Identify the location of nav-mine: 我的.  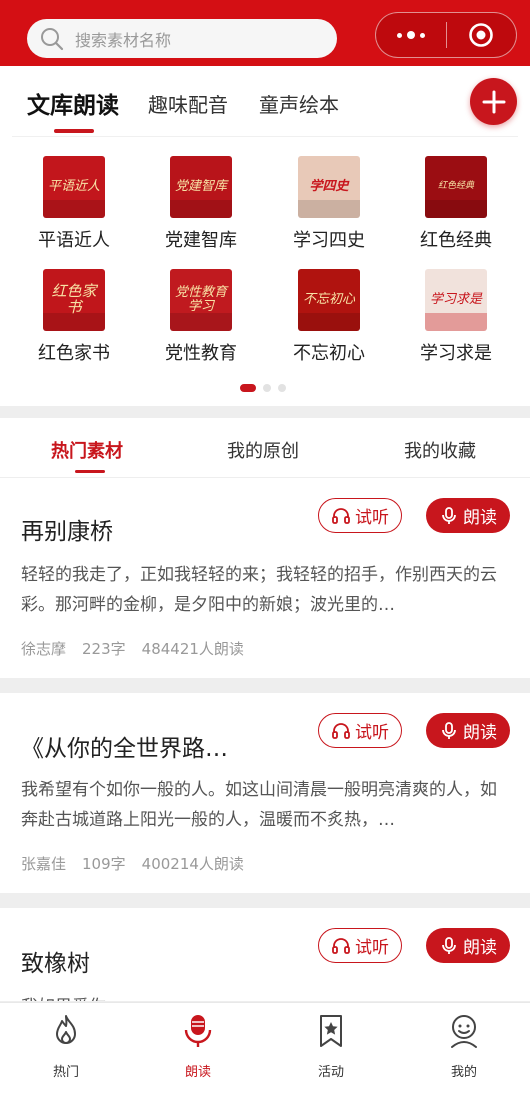
(464, 1046).